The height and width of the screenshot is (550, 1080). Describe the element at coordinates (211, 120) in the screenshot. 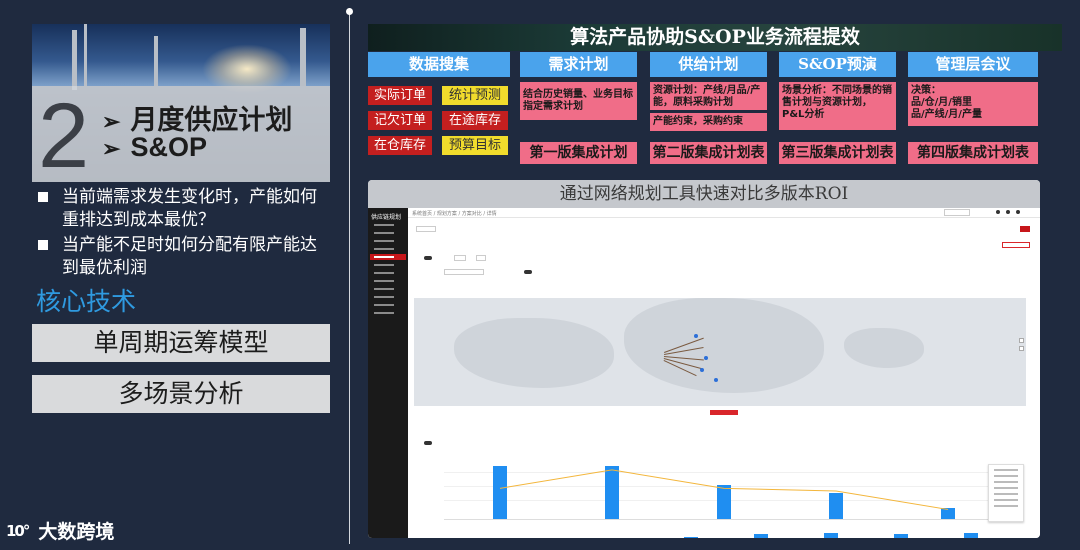

I see `hero-line-1-text: 月度供应计划` at that location.